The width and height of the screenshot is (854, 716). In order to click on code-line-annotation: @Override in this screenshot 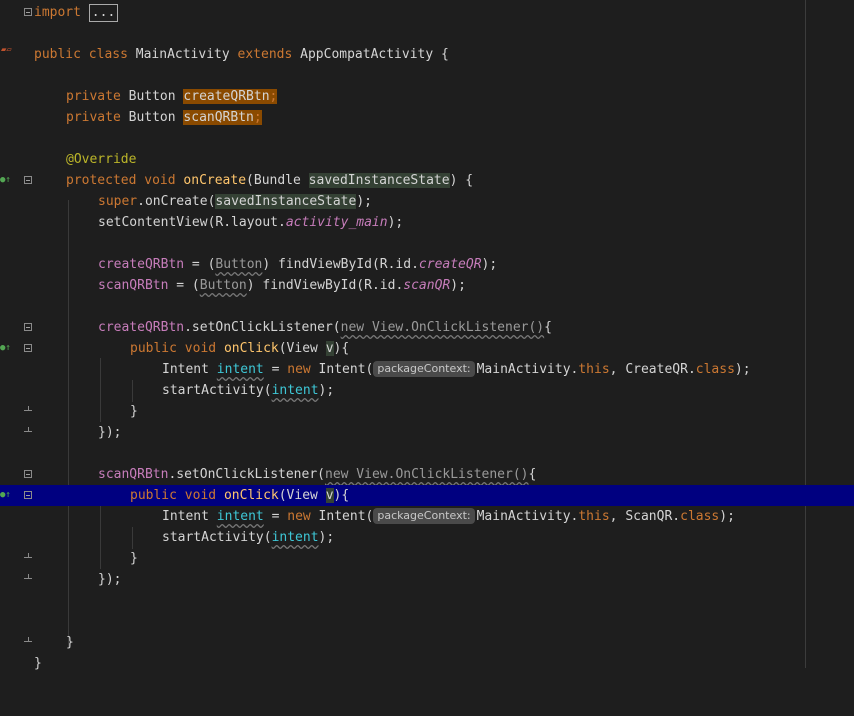, I will do `click(427, 159)`.